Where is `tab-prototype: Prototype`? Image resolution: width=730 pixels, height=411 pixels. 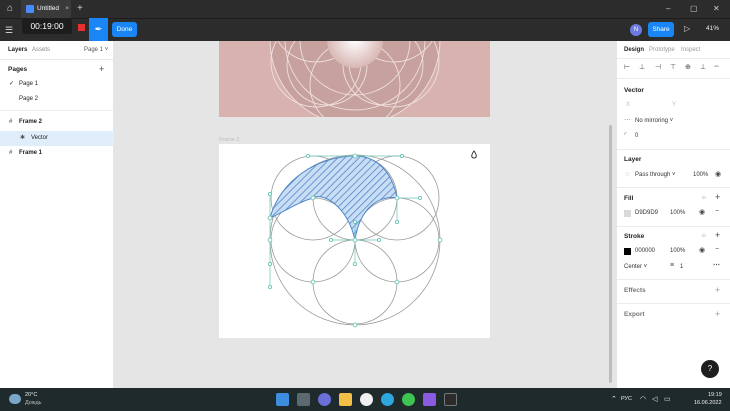
tab-prototype: Prototype is located at coordinates (662, 50).